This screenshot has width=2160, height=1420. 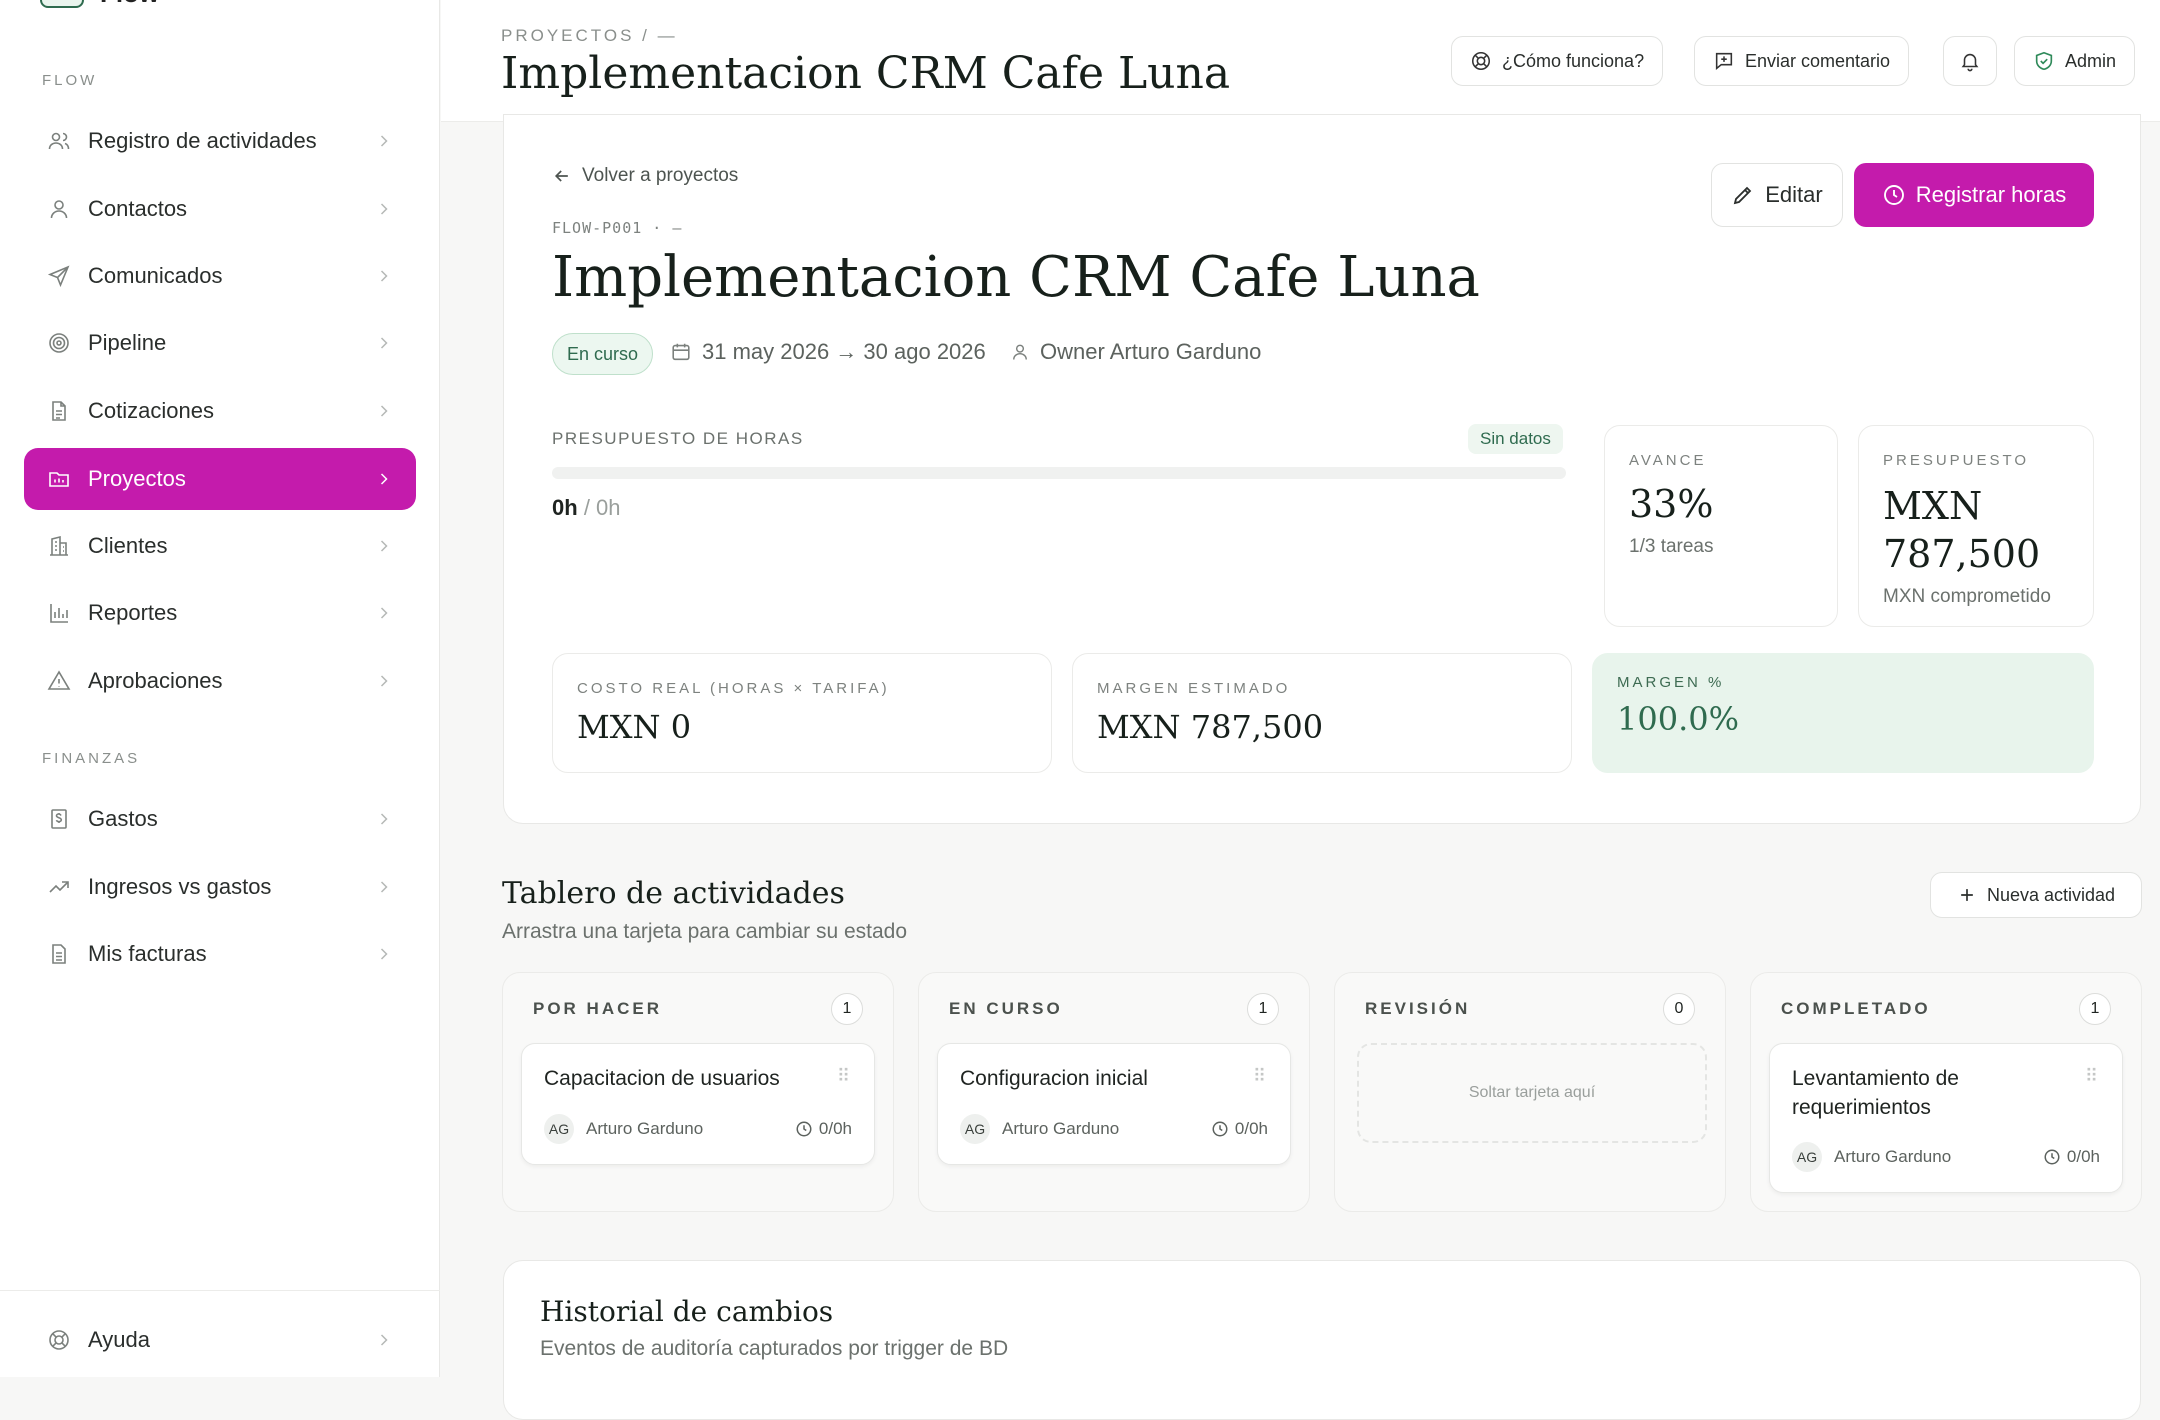 What do you see at coordinates (128, 545) in the screenshot?
I see `sidebar-item-label: Clientes` at bounding box center [128, 545].